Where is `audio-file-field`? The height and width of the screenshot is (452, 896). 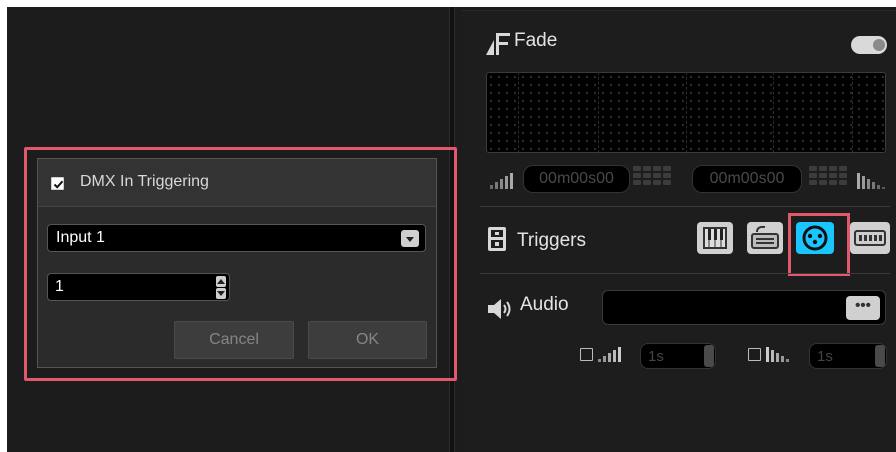
audio-file-field is located at coordinates (744, 307).